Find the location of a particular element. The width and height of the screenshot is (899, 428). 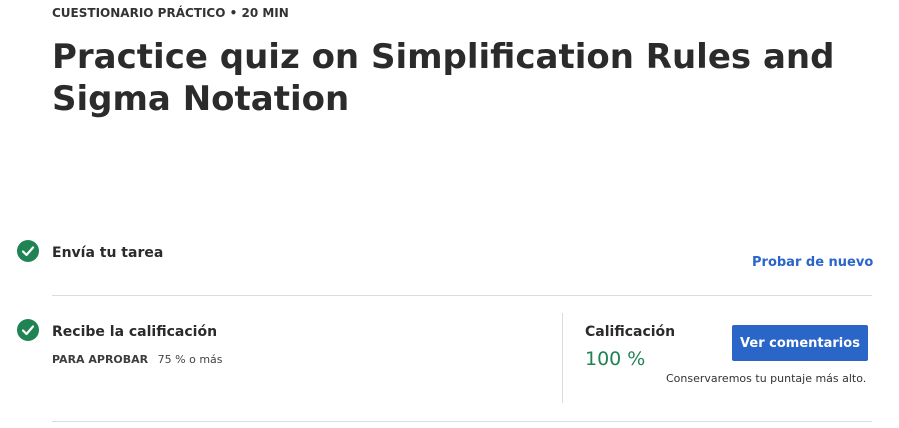

quiz-type-label: CUESTIONARIO PRÁCTICO • 20 MIN is located at coordinates (170, 13).